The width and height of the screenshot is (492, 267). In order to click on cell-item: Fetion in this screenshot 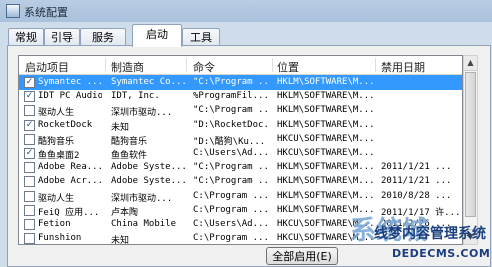, I will do `click(54, 224)`.